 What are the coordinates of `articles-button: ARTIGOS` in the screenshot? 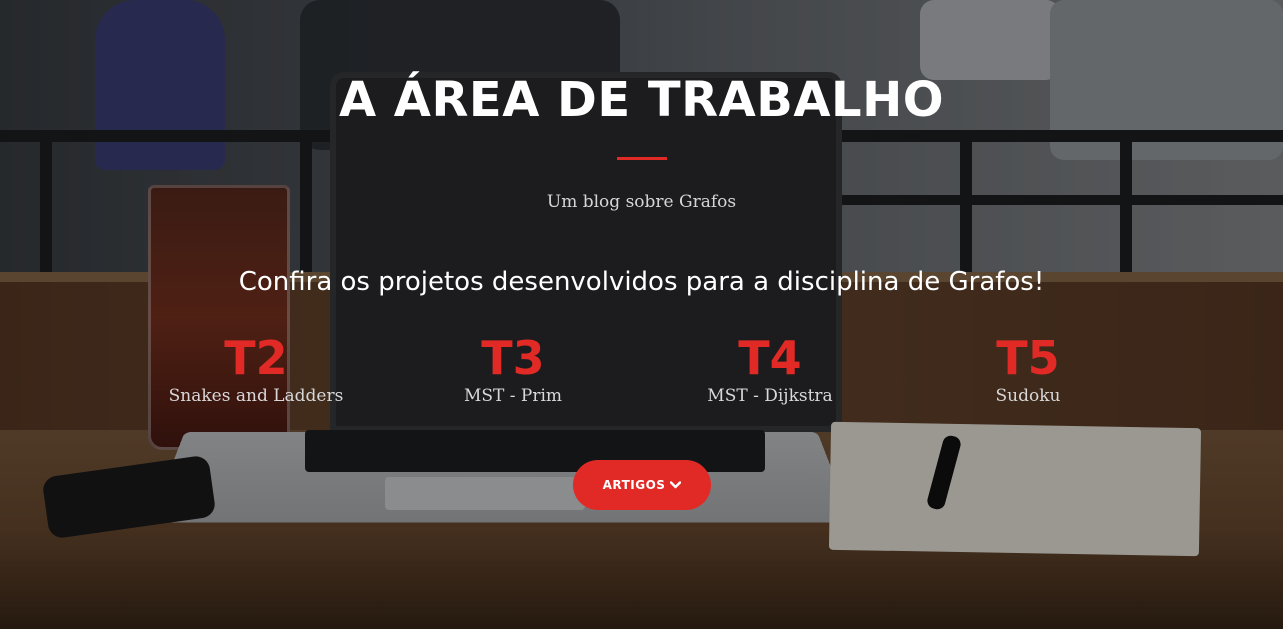 It's located at (642, 485).